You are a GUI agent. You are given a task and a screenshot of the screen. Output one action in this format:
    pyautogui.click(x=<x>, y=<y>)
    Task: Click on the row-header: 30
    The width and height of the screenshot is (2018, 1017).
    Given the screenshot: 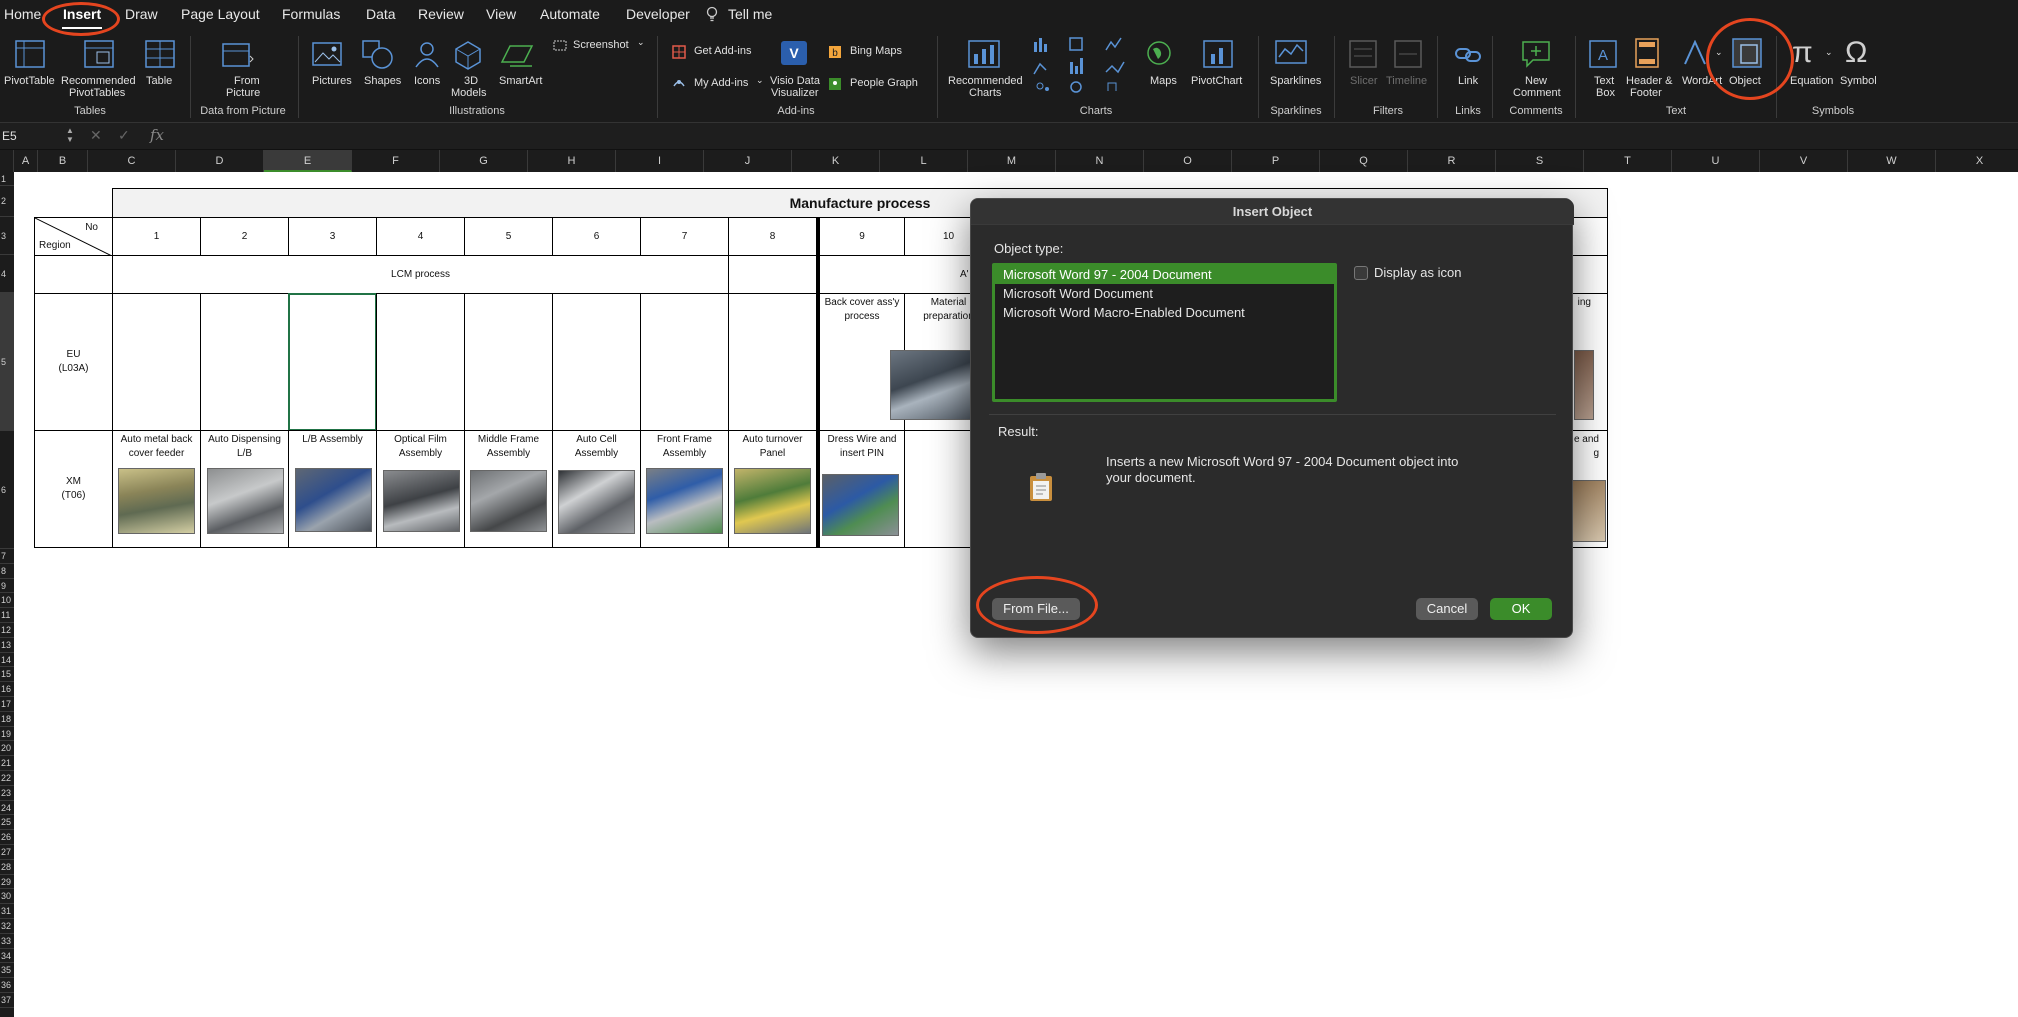 What is the action you would take?
    pyautogui.click(x=7, y=897)
    